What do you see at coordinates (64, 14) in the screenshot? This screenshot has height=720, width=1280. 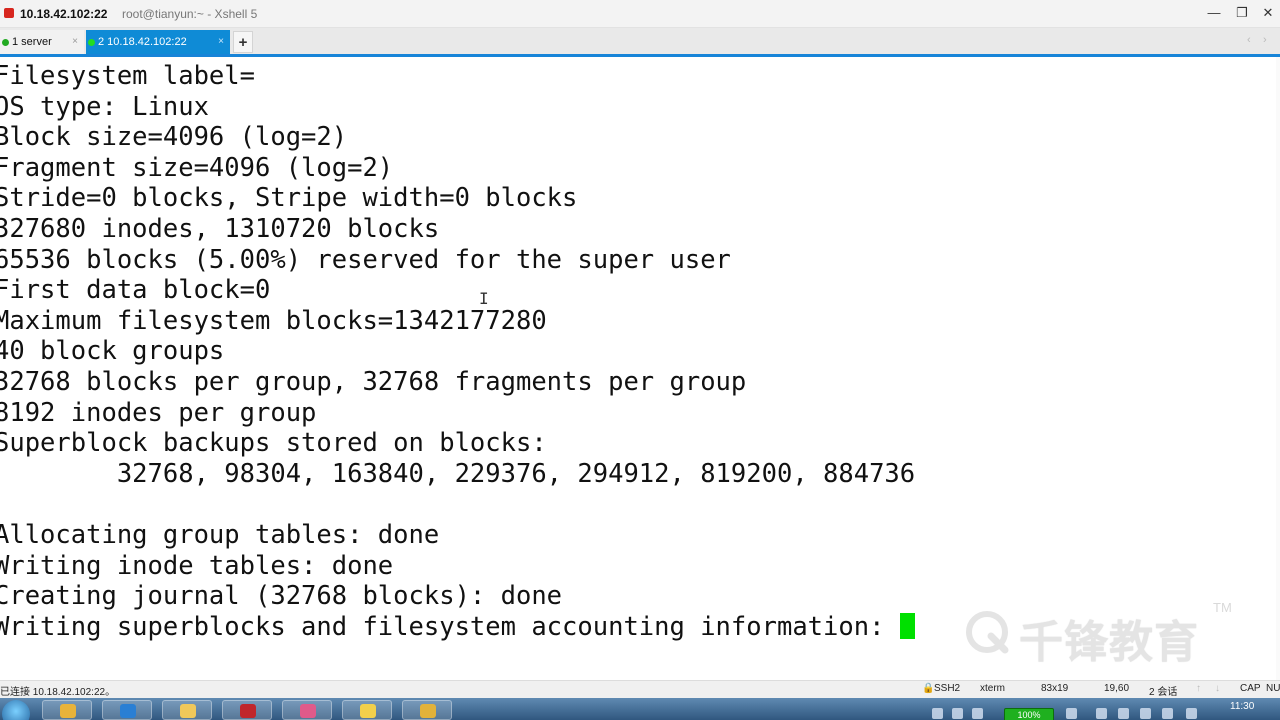 I see `window-title-host: 10.18.42.102:22` at bounding box center [64, 14].